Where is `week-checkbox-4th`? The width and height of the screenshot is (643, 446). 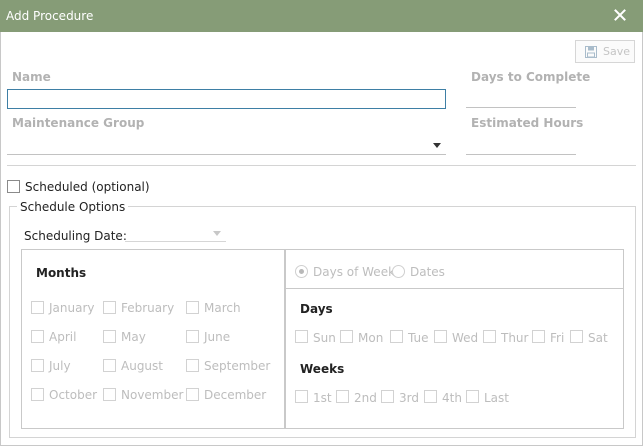 week-checkbox-4th is located at coordinates (430, 396).